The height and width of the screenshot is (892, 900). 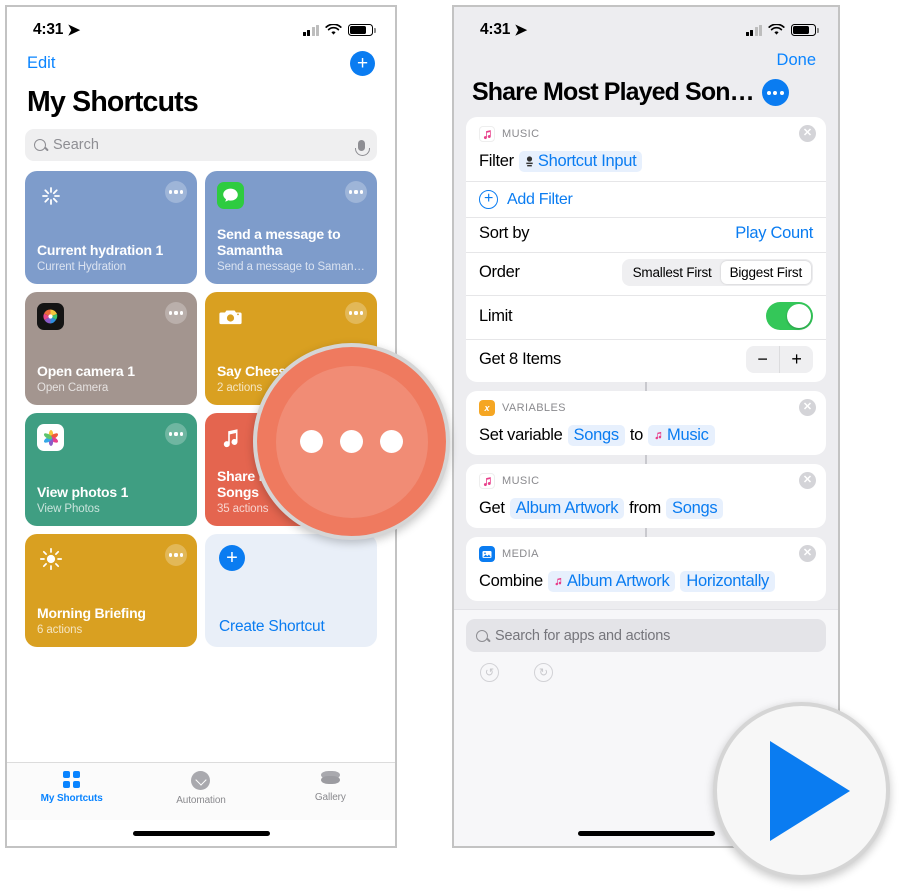 I want to click on grid-icon, so click(x=72, y=779).